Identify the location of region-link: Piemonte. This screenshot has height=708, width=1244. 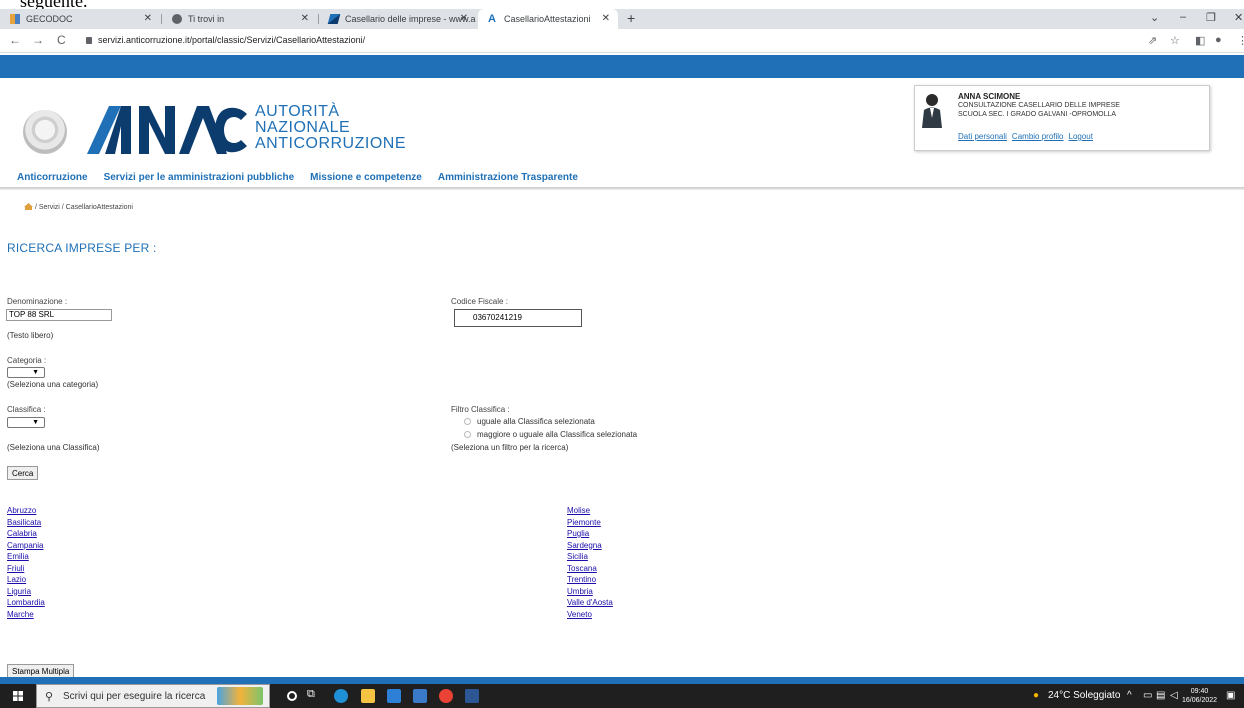
(590, 523).